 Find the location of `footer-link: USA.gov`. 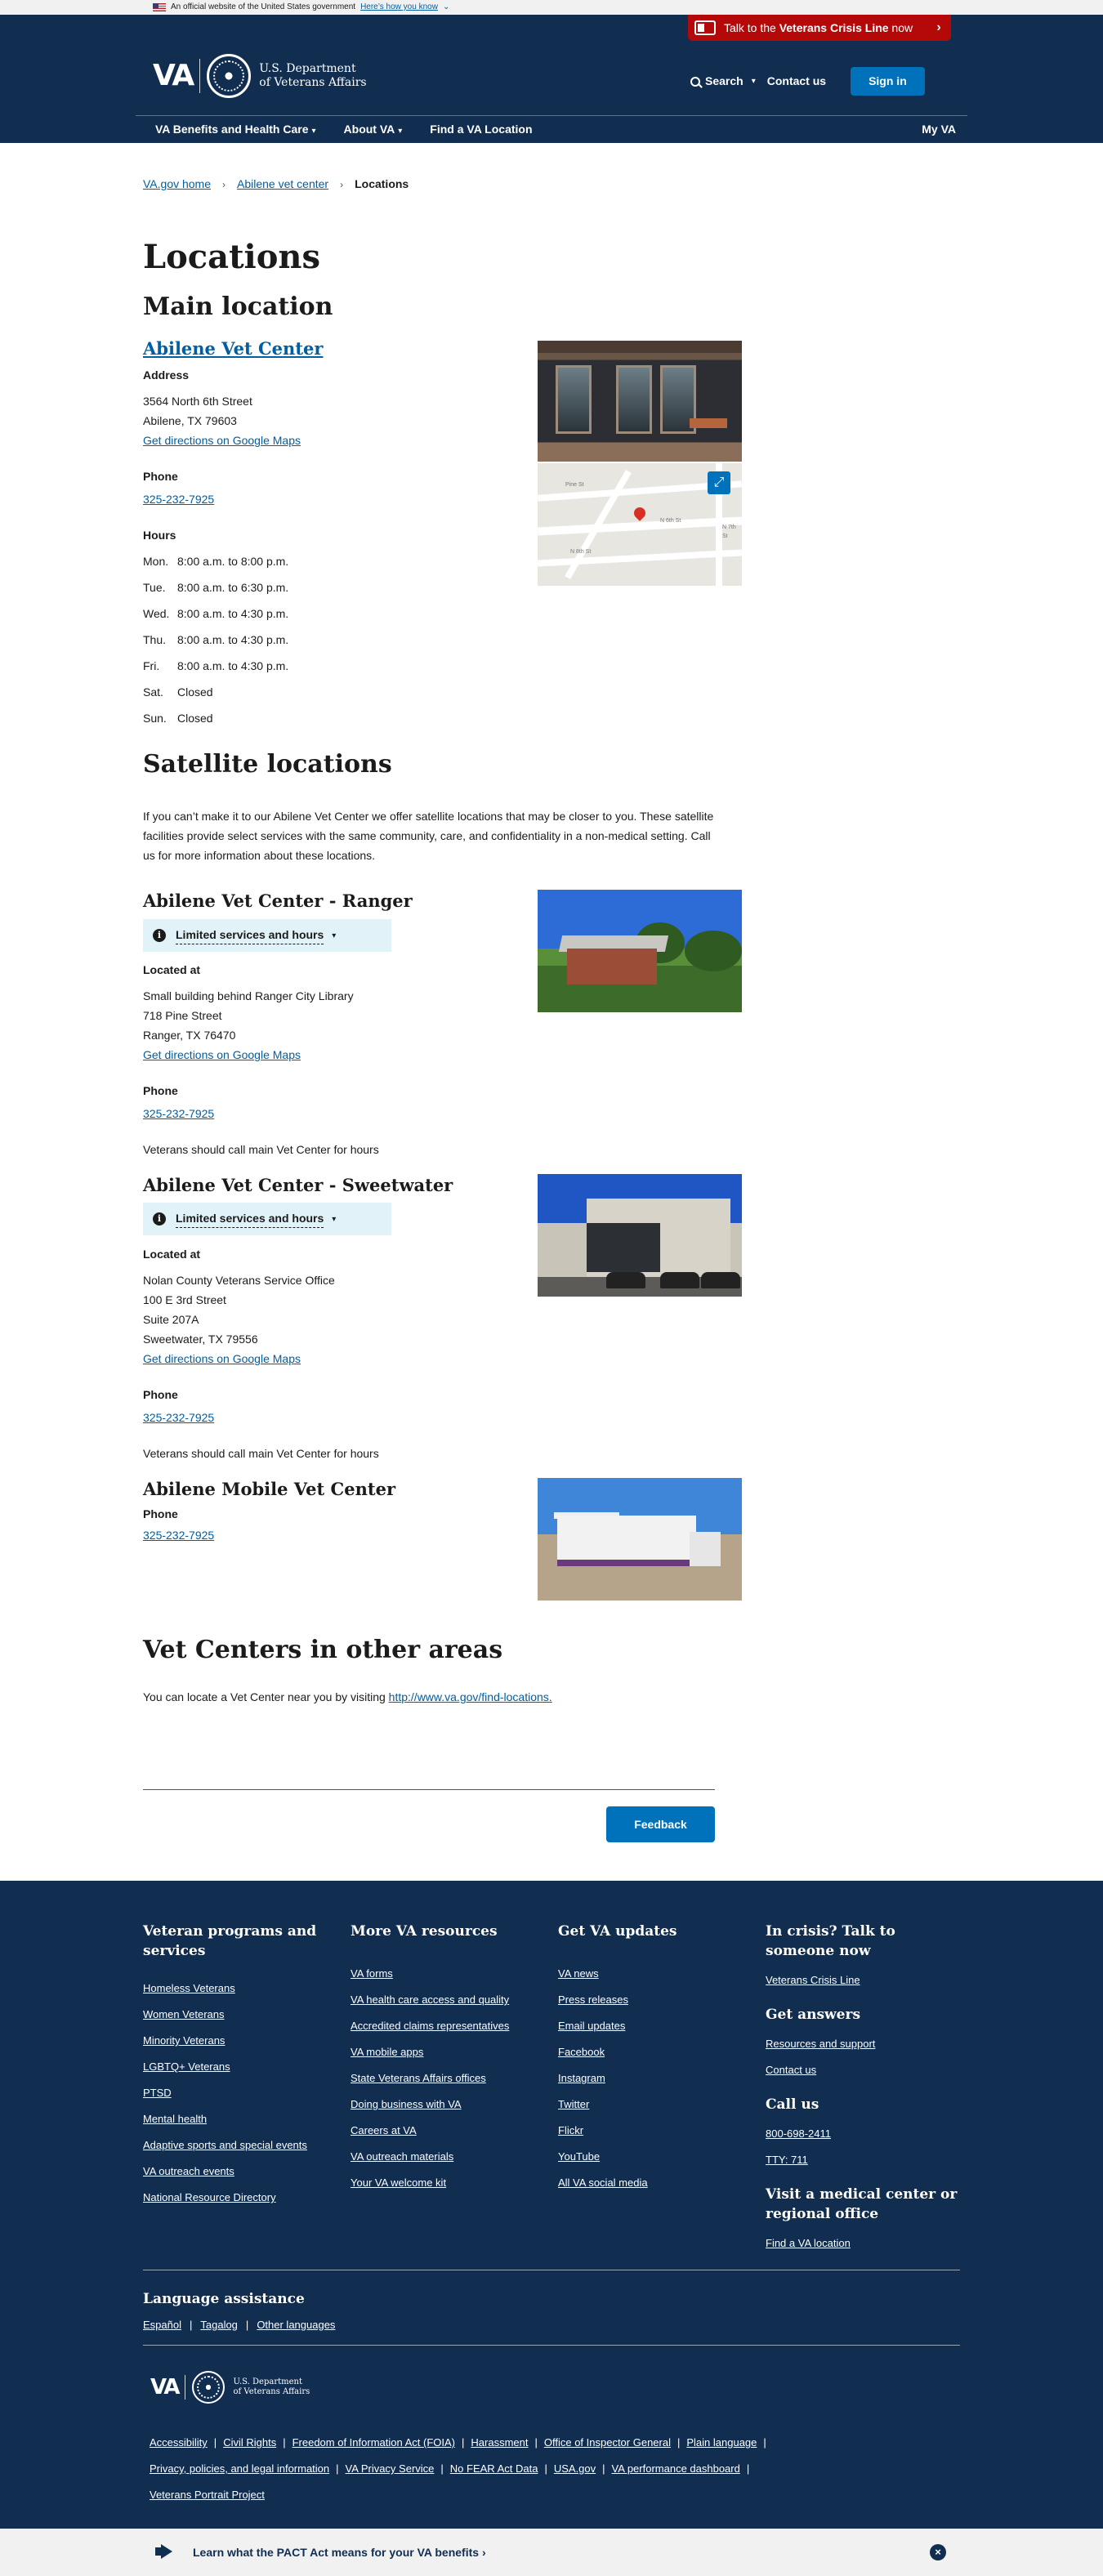

footer-link: USA.gov is located at coordinates (575, 2469).